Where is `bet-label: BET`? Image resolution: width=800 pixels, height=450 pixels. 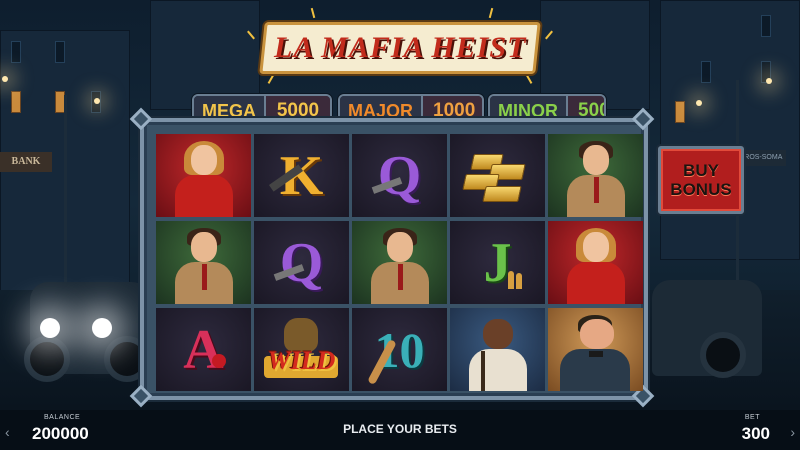
bet-label: BET is located at coordinates (752, 417).